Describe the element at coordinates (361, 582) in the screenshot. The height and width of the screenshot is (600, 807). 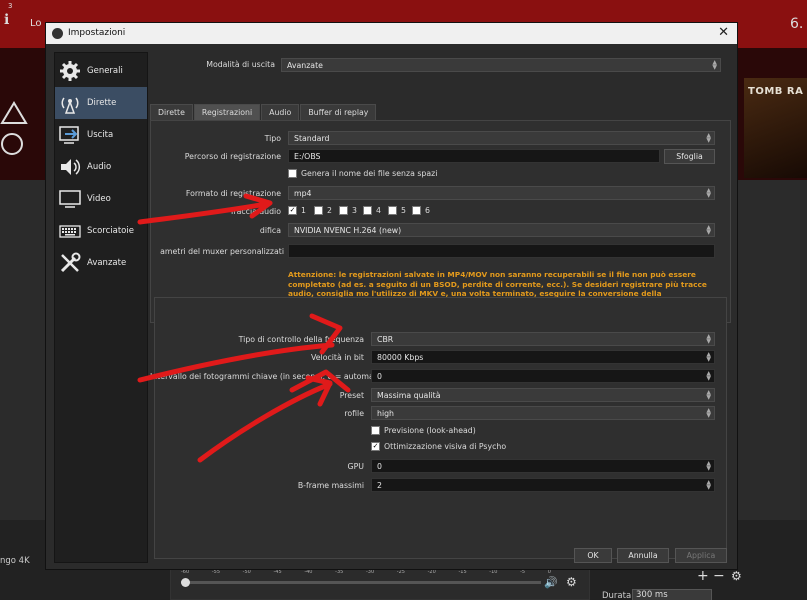
I see `volume-slider` at that location.